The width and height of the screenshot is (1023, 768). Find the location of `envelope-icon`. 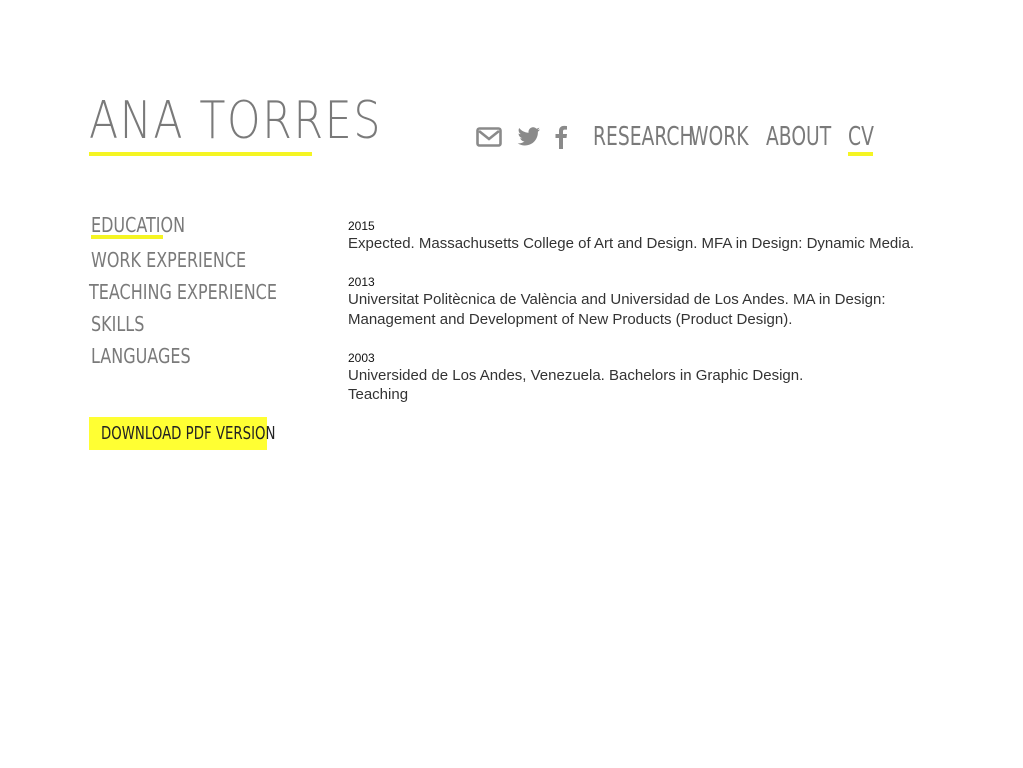

envelope-icon is located at coordinates (489, 137).